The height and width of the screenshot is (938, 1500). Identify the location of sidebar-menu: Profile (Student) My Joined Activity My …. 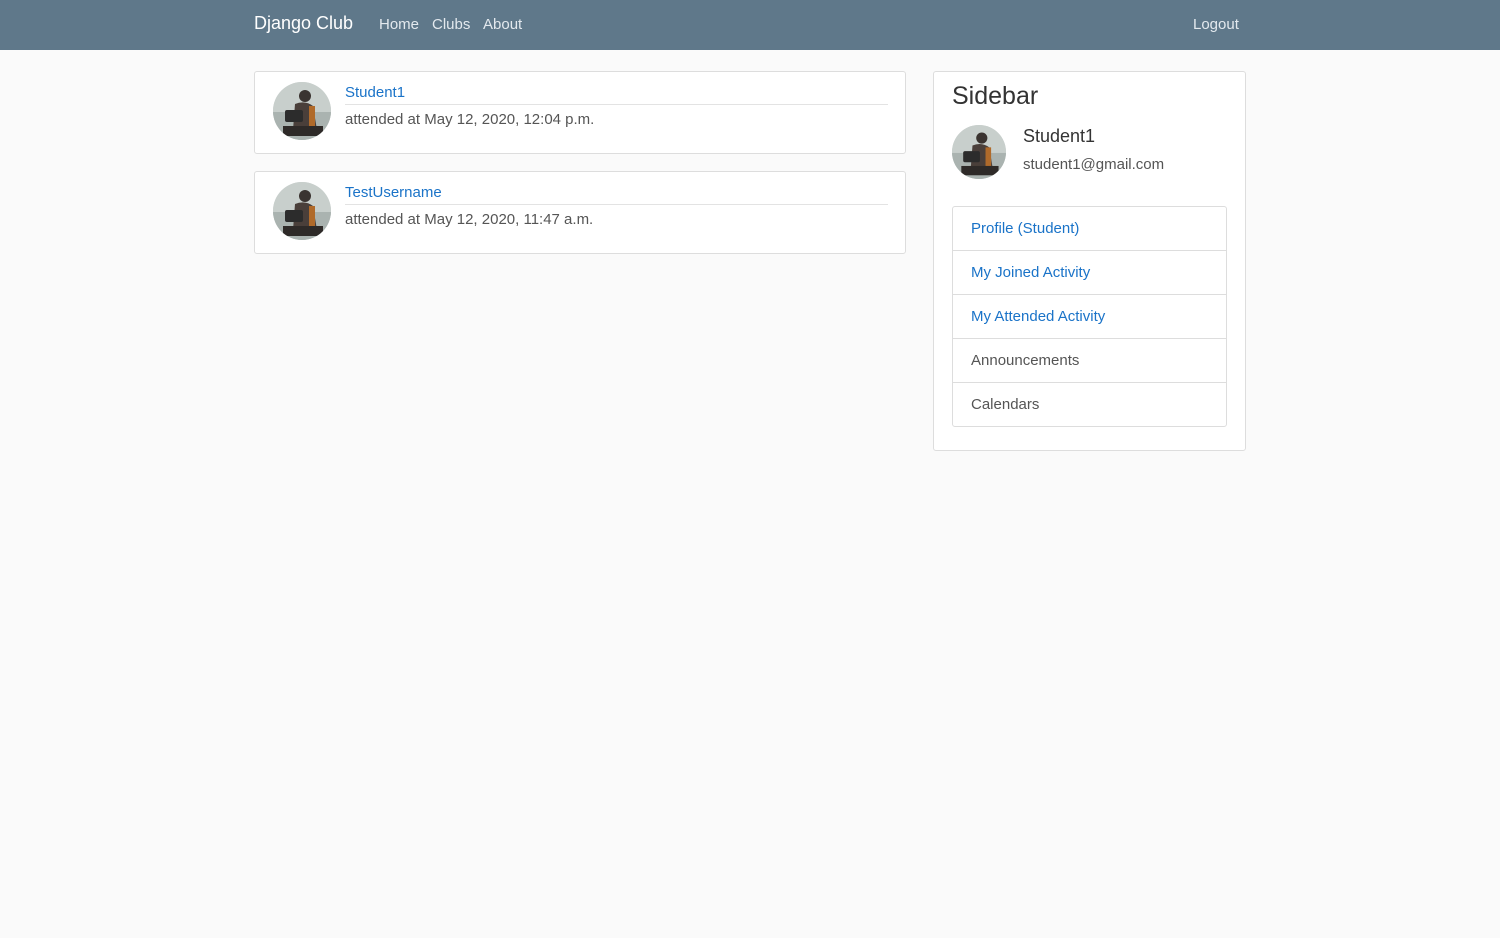
(1089, 316).